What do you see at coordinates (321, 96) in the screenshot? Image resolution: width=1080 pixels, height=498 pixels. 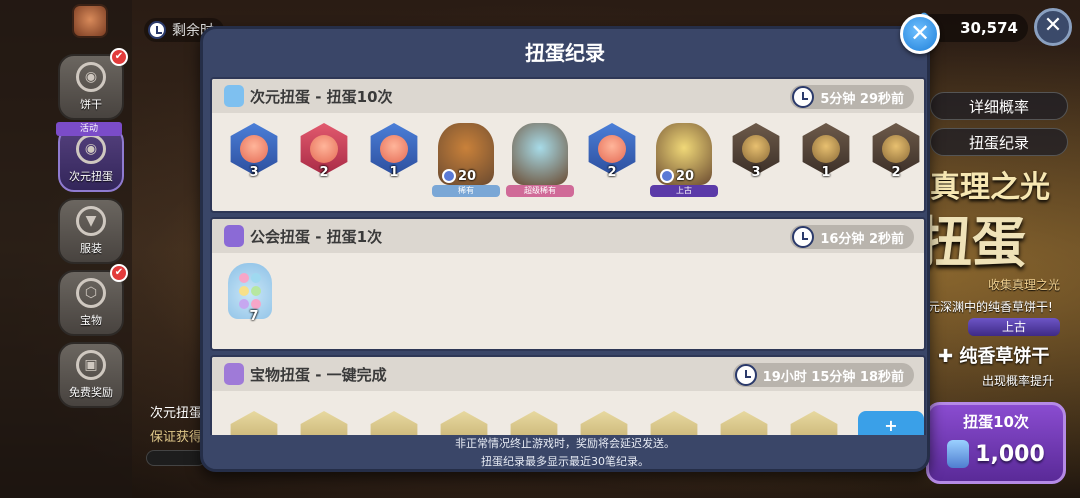 I see `record-name: 次元扭蛋 - 扭蛋10次` at bounding box center [321, 96].